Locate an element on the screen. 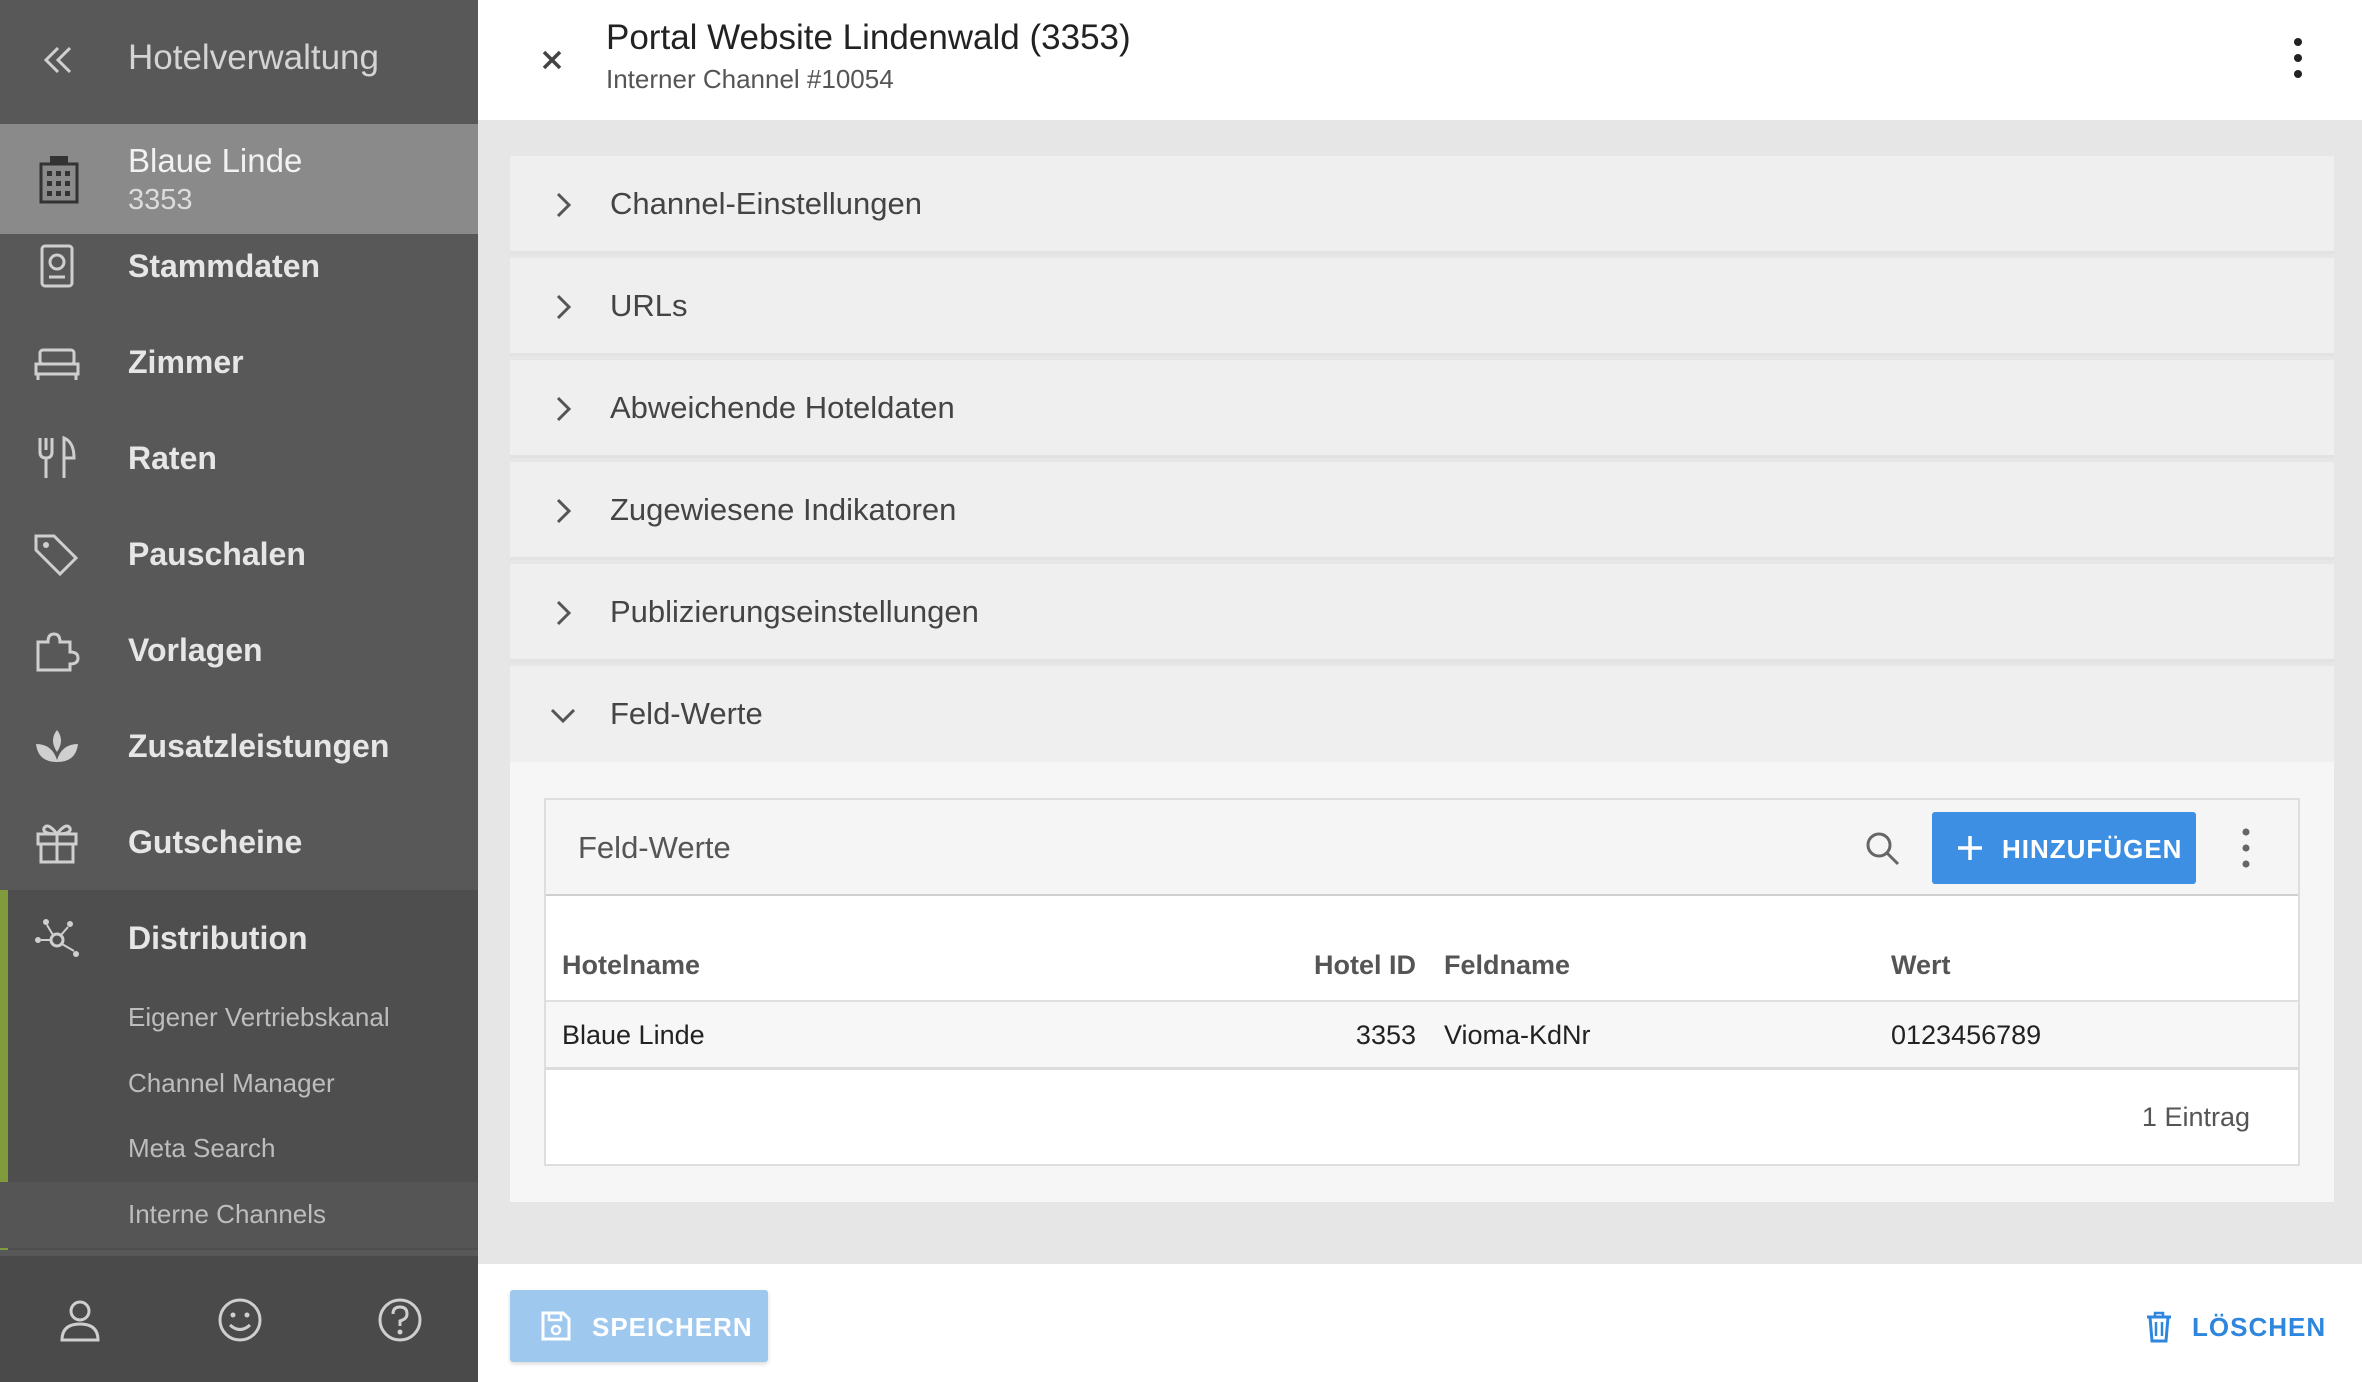  sidebar-subitem-eigener-vertriebskanal: Eigener Vertriebskanal is located at coordinates (259, 1017).